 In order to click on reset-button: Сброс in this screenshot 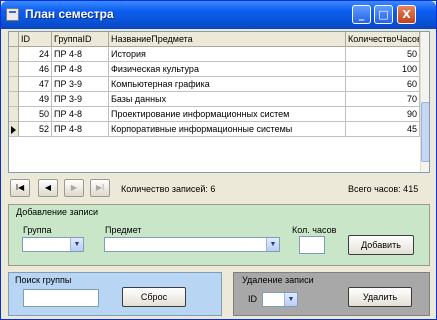, I will do `click(154, 297)`.